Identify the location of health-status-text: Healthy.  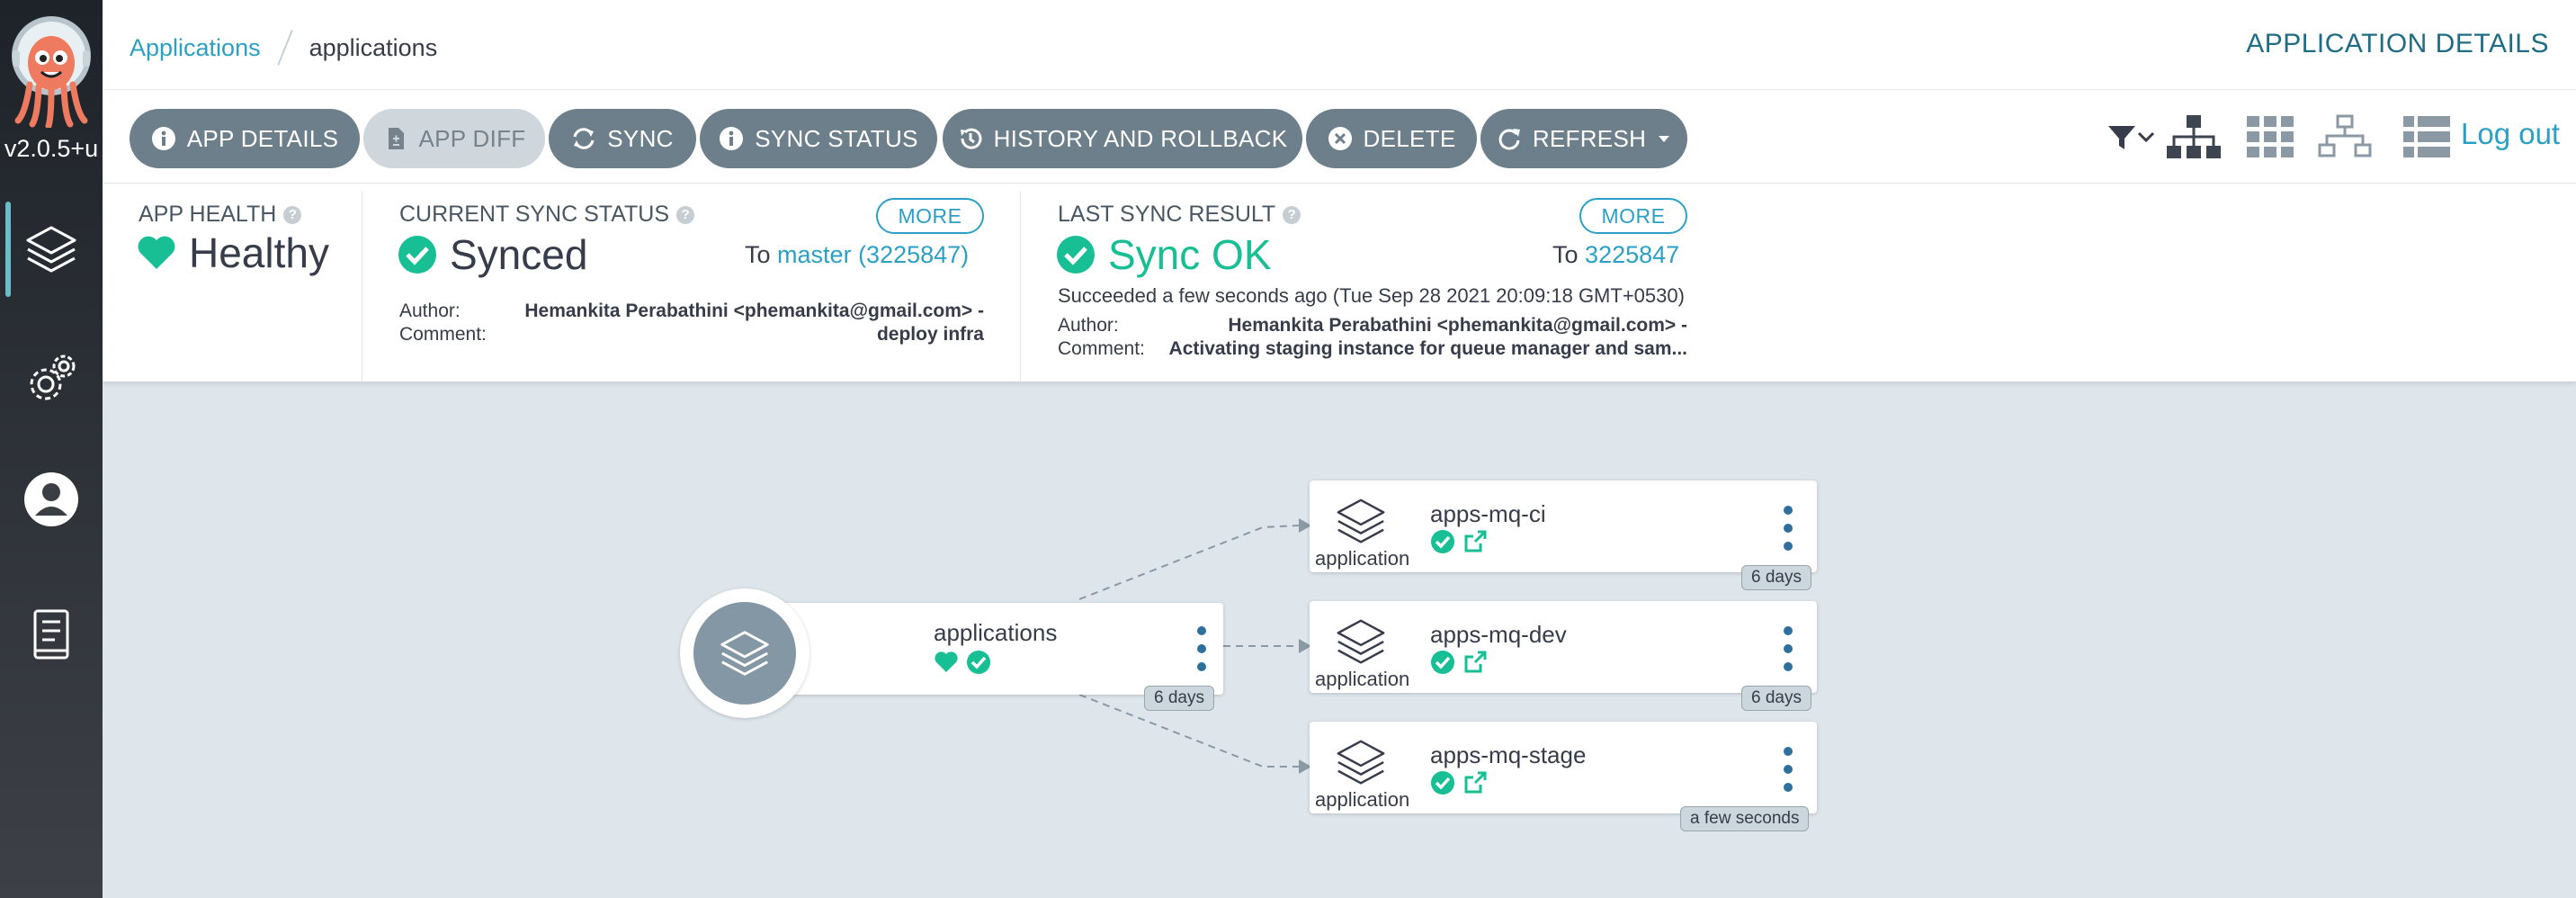
(259, 253).